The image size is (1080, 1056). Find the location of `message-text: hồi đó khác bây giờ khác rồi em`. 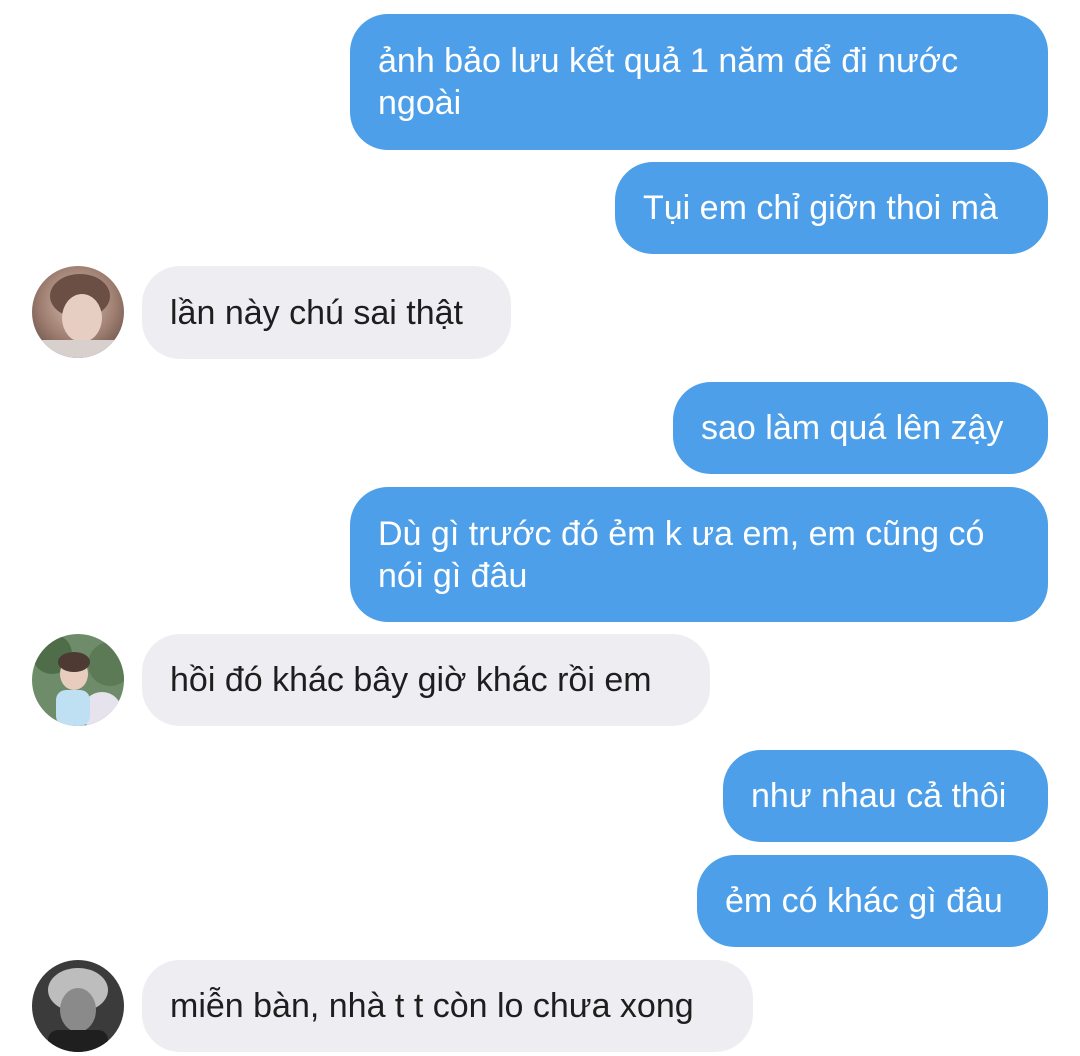

message-text: hồi đó khác bây giờ khác rồi em is located at coordinates (411, 680).